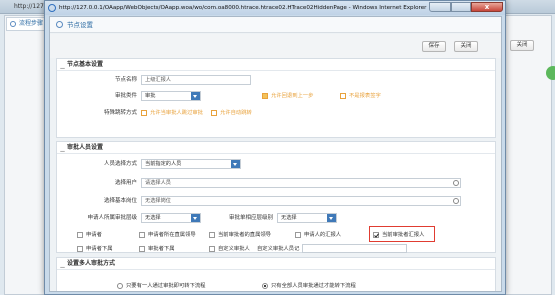 The image size is (555, 295). I want to click on approver-dept-label: 审批单相应层级别, so click(250, 218).